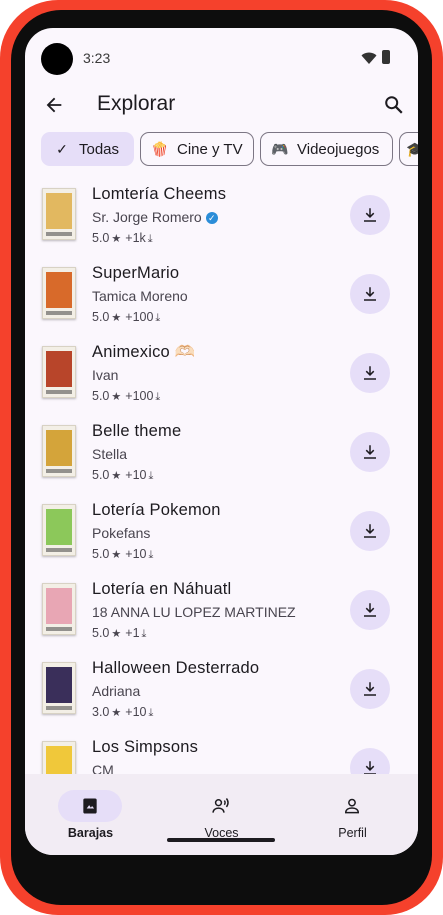  What do you see at coordinates (145, 747) in the screenshot?
I see `deck-name: Los Simpsons` at bounding box center [145, 747].